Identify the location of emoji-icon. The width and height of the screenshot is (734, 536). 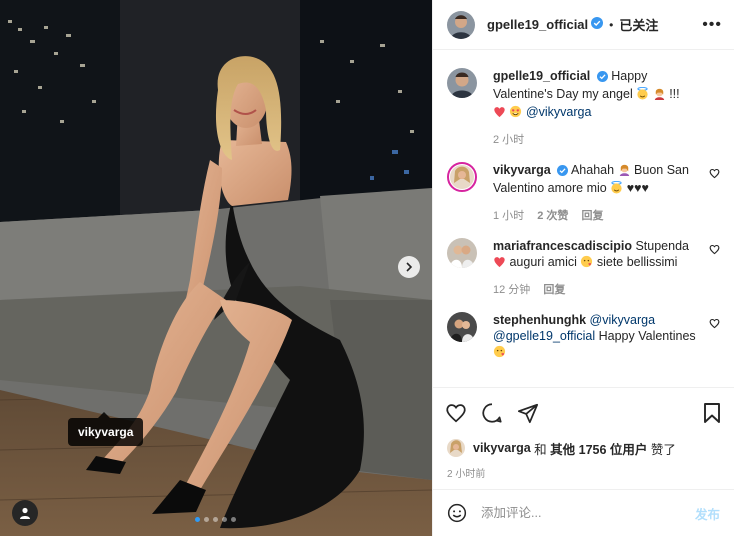
(457, 513).